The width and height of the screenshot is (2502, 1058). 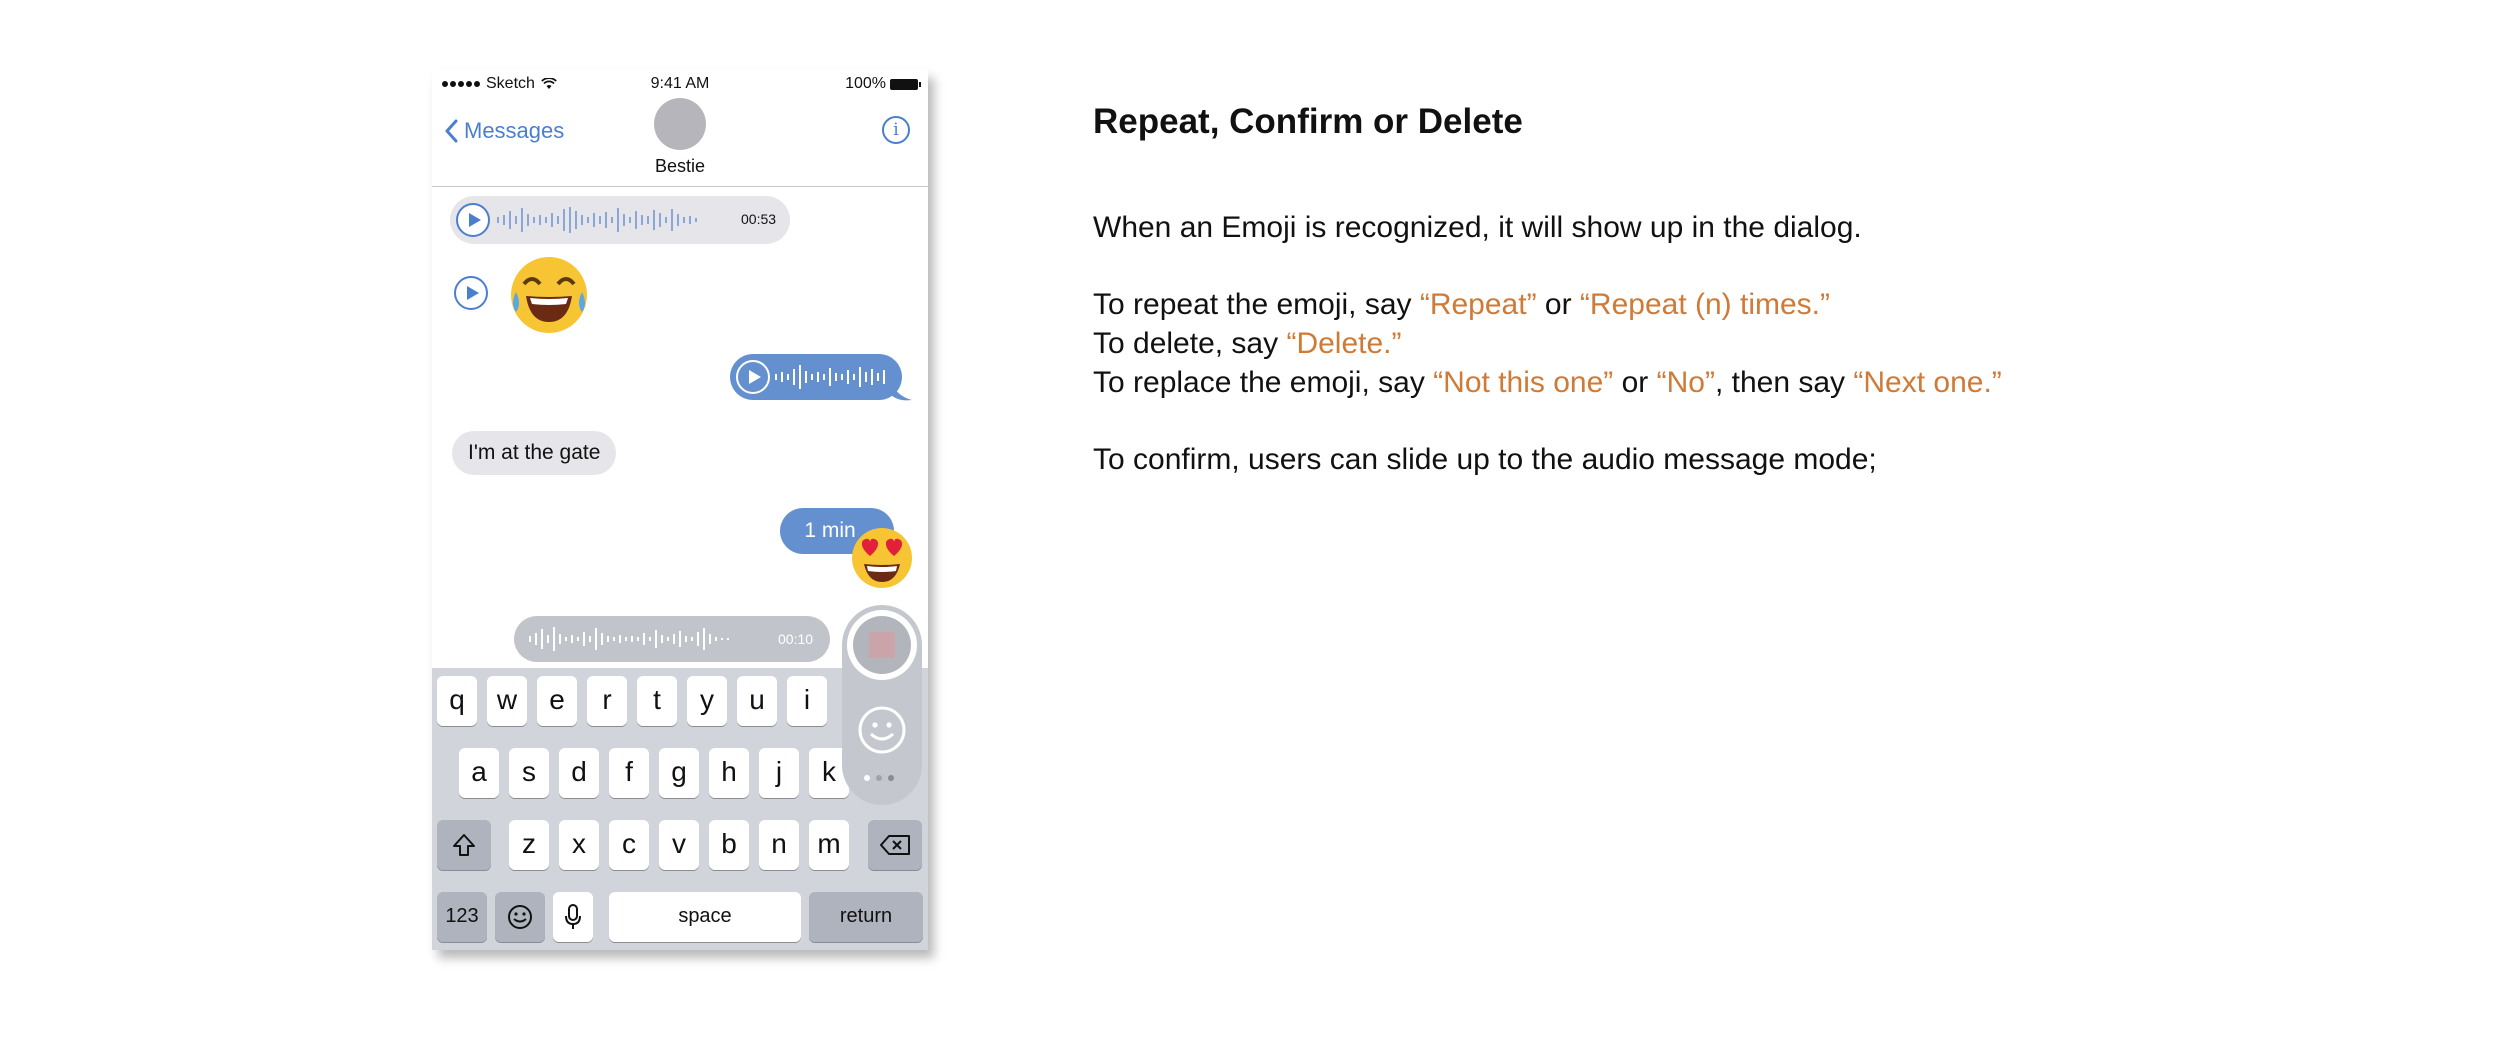 I want to click on battery-icon, so click(x=905, y=84).